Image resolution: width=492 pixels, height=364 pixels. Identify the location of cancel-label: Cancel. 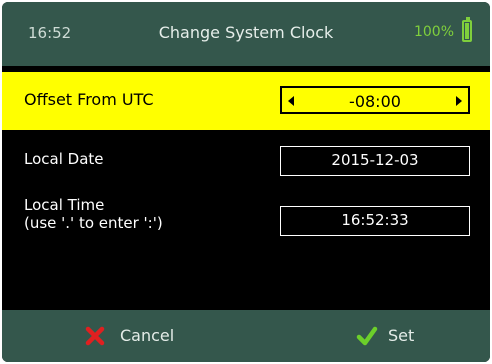
(147, 335).